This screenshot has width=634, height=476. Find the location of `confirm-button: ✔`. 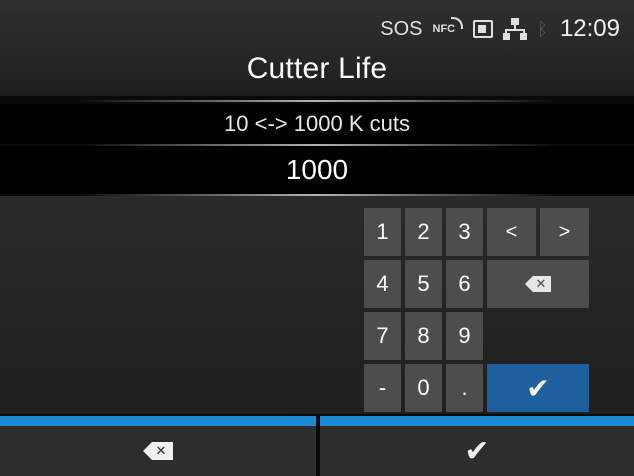

confirm-button: ✔ is located at coordinates (477, 446).